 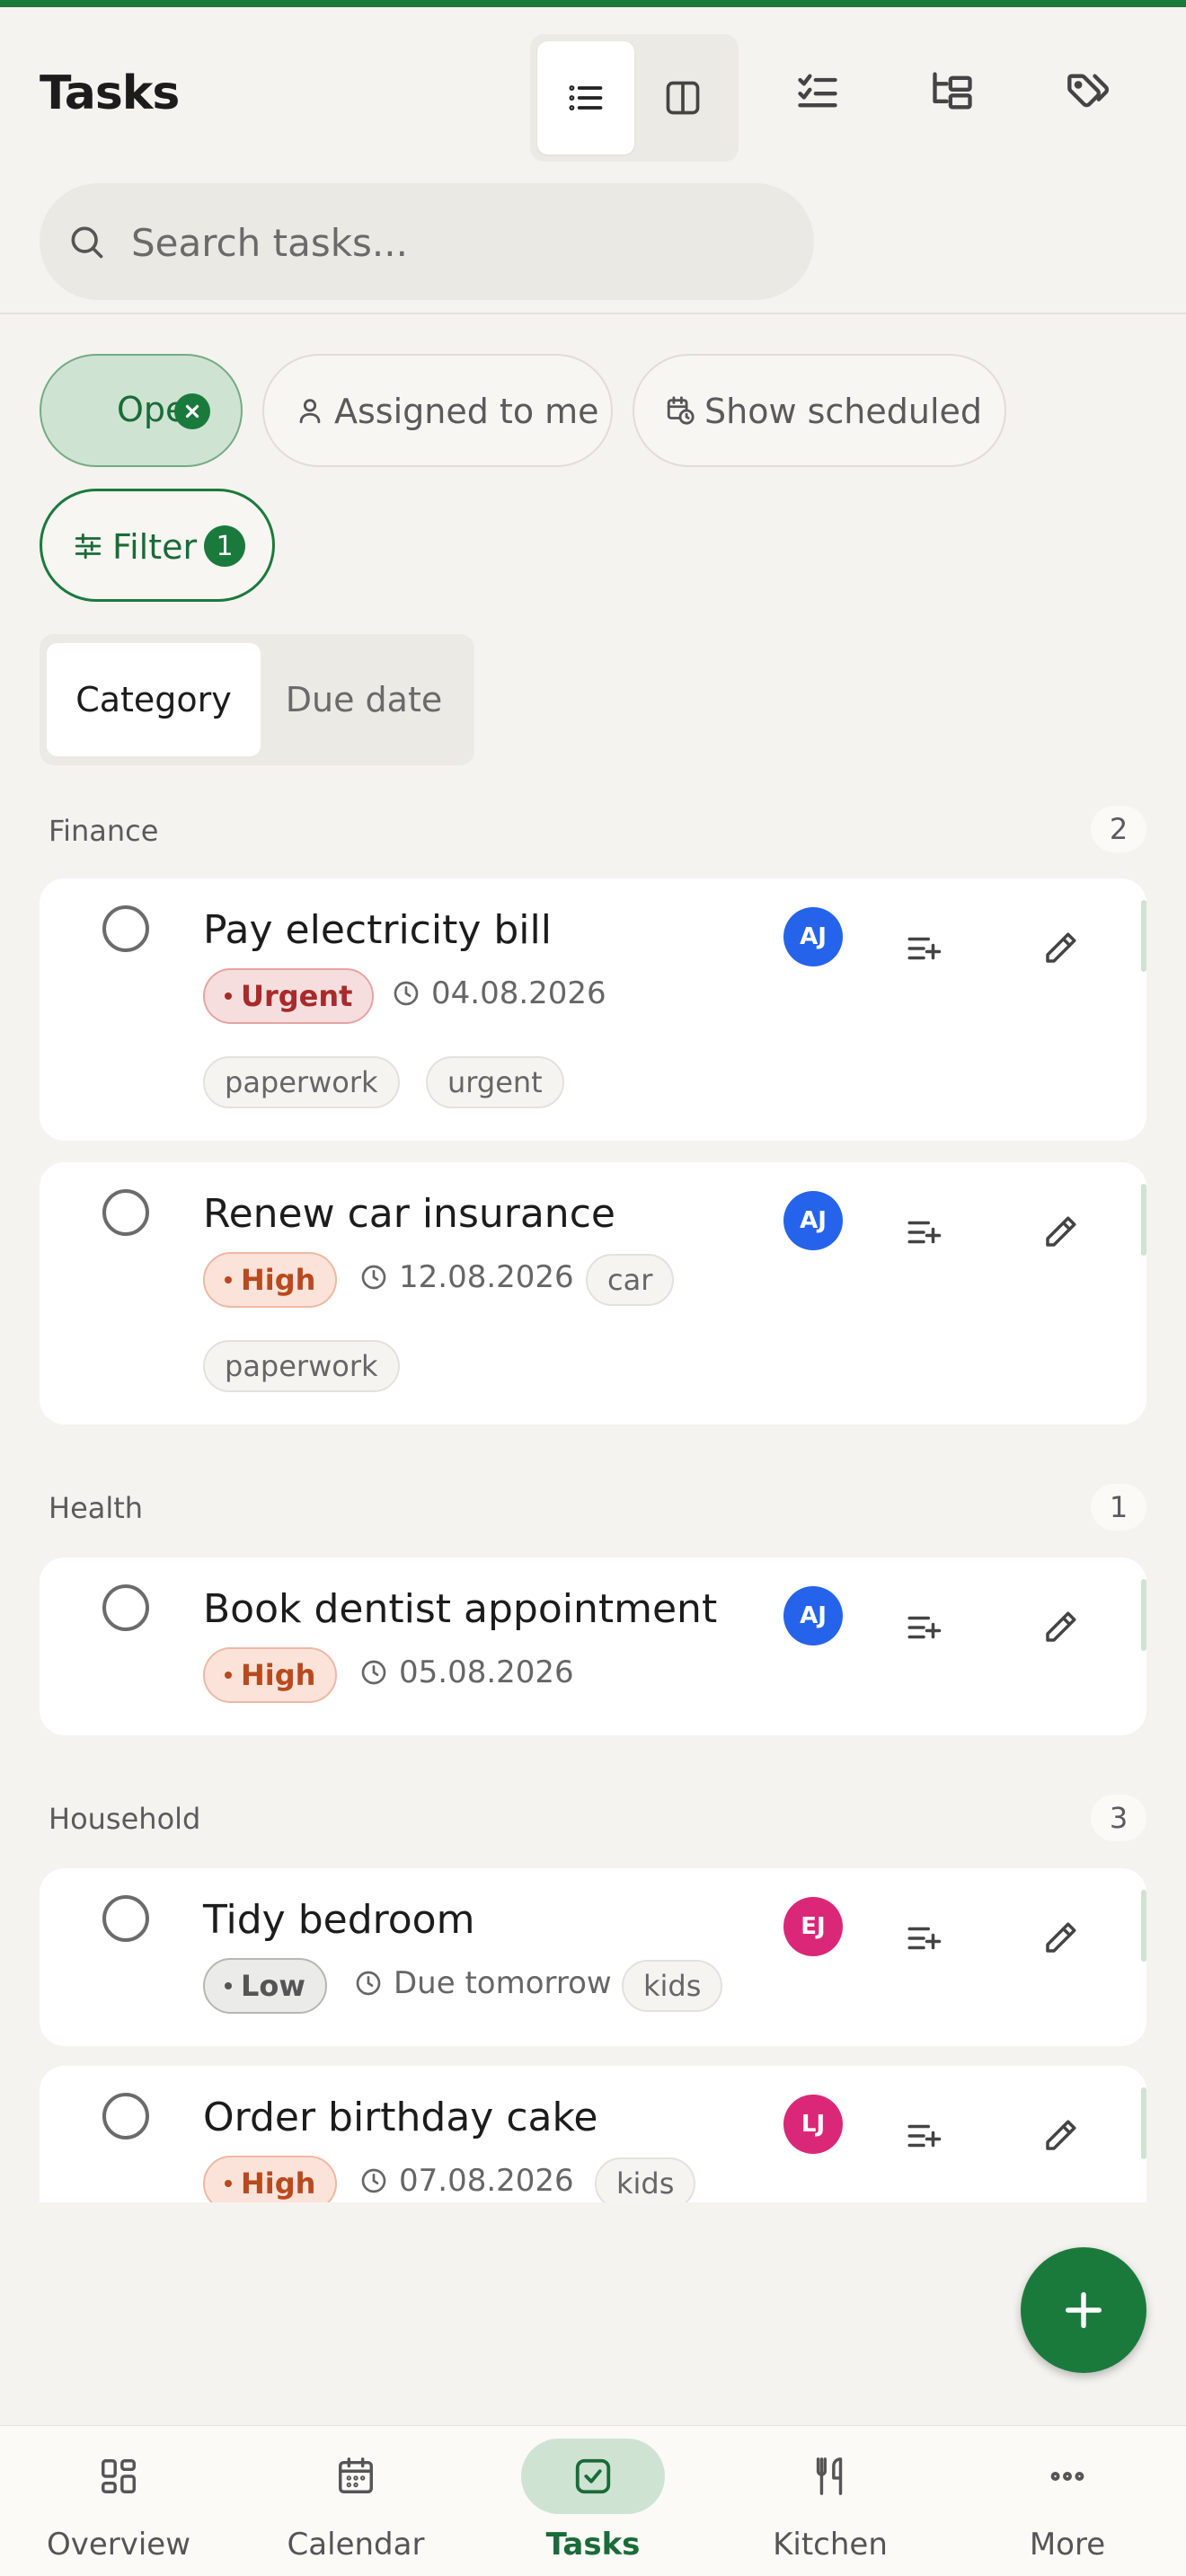 What do you see at coordinates (645, 2179) in the screenshot?
I see `task-tag: kids` at bounding box center [645, 2179].